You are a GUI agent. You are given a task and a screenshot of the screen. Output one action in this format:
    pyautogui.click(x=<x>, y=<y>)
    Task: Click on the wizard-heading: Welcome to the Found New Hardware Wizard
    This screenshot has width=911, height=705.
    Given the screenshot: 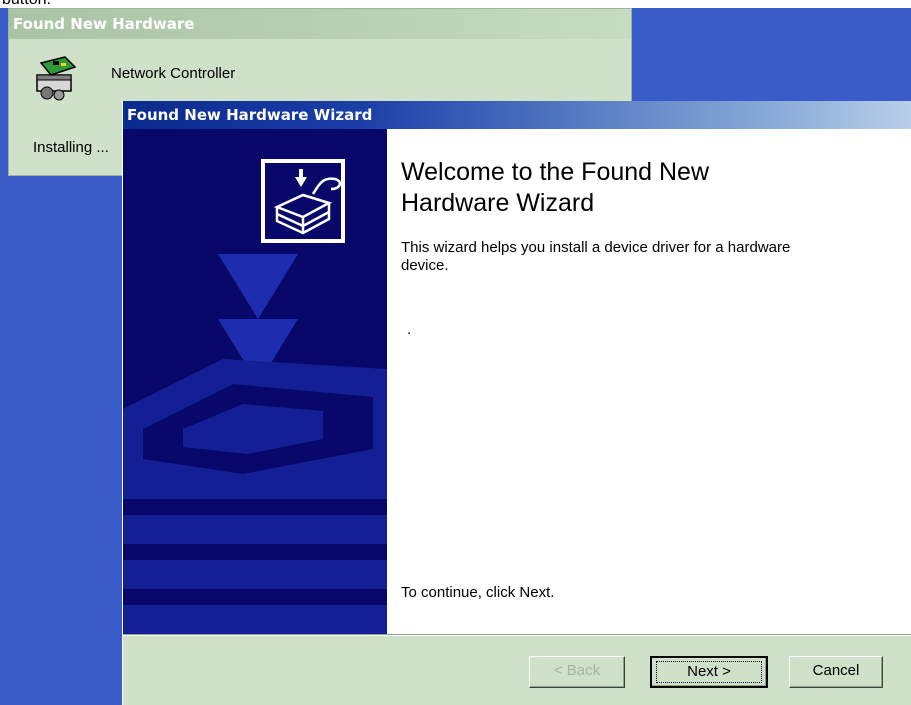 What is the action you would take?
    pyautogui.click(x=555, y=187)
    